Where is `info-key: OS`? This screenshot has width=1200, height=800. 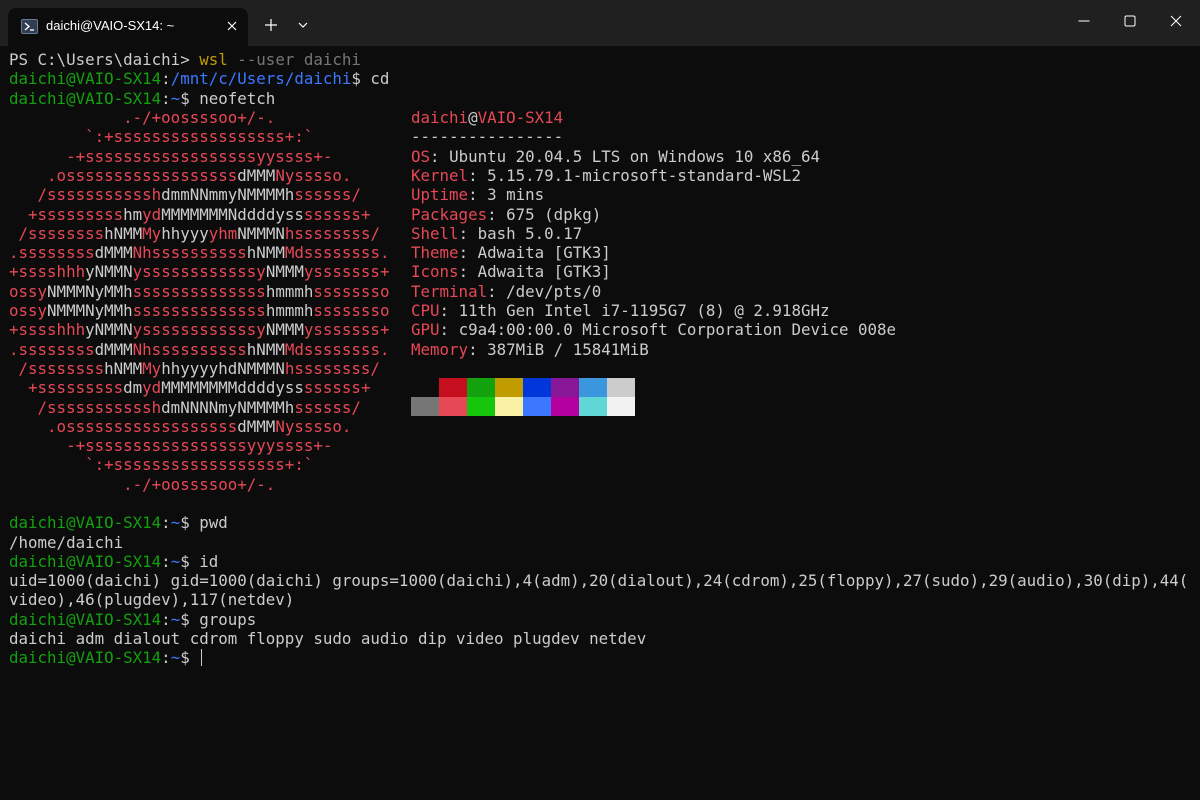
info-key: OS is located at coordinates (421, 156).